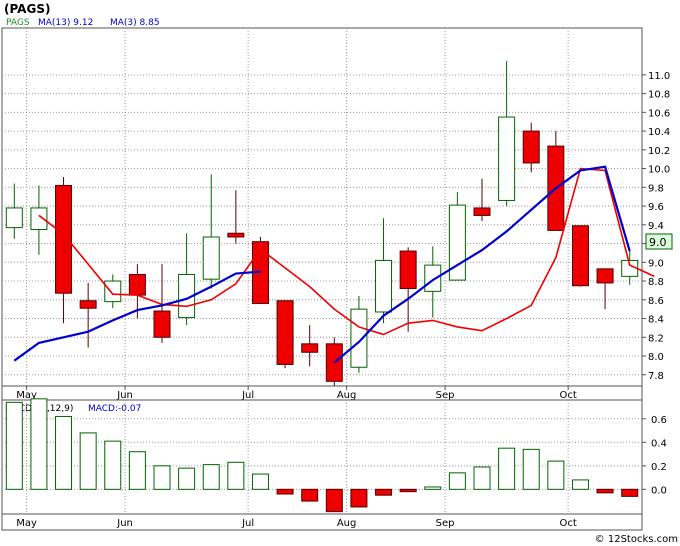 This screenshot has width=680, height=546. What do you see at coordinates (659, 490) in the screenshot?
I see `macd-tick-label: 0.0` at bounding box center [659, 490].